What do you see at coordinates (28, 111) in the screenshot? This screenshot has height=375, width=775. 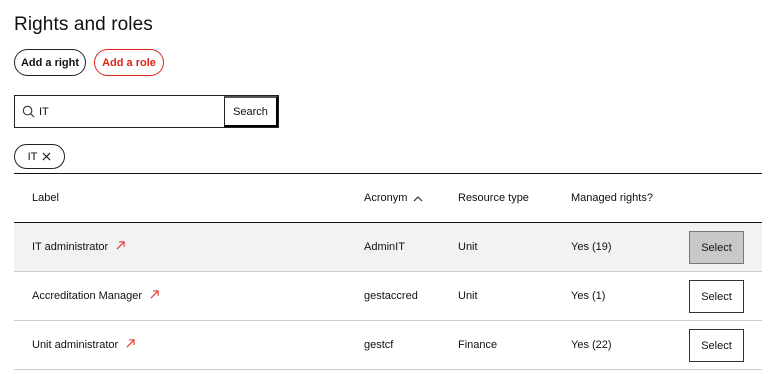 I see `search-icon` at bounding box center [28, 111].